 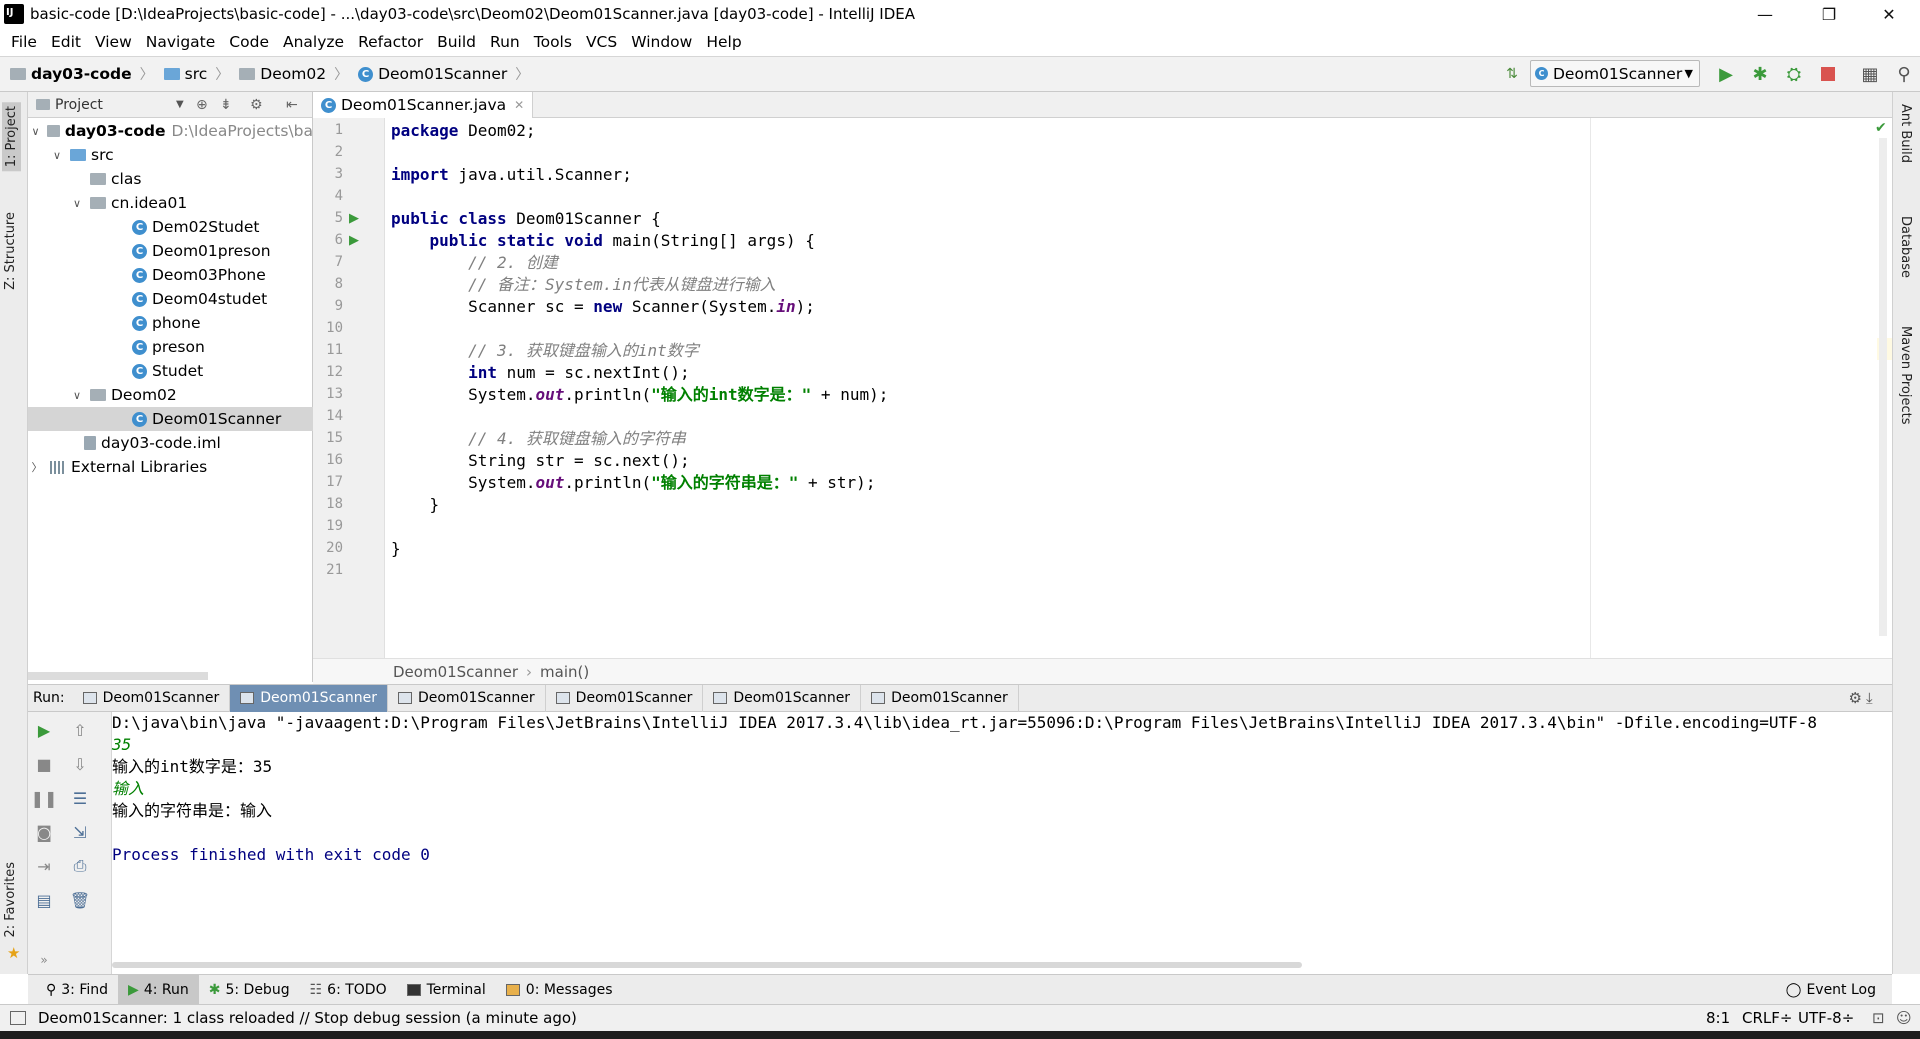 What do you see at coordinates (723, 42) in the screenshot?
I see `menu-help: Help` at bounding box center [723, 42].